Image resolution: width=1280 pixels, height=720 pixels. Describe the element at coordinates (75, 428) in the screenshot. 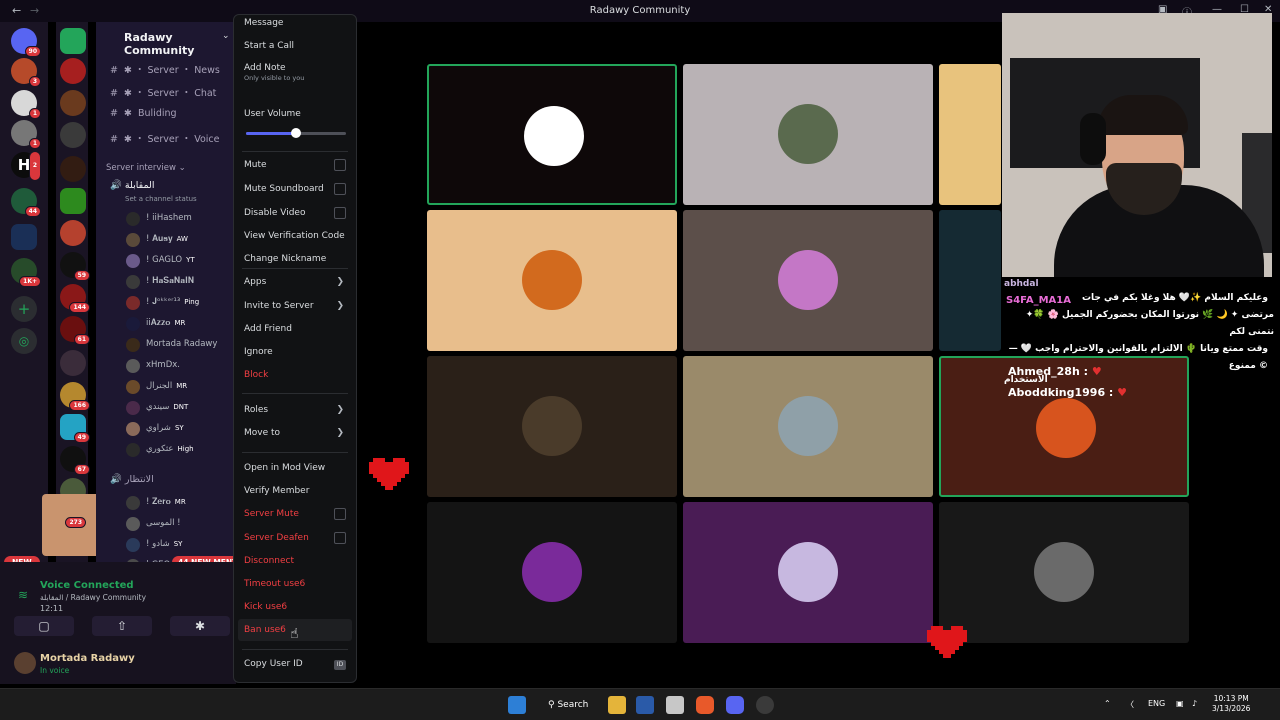

I see `server-icon: 49` at that location.